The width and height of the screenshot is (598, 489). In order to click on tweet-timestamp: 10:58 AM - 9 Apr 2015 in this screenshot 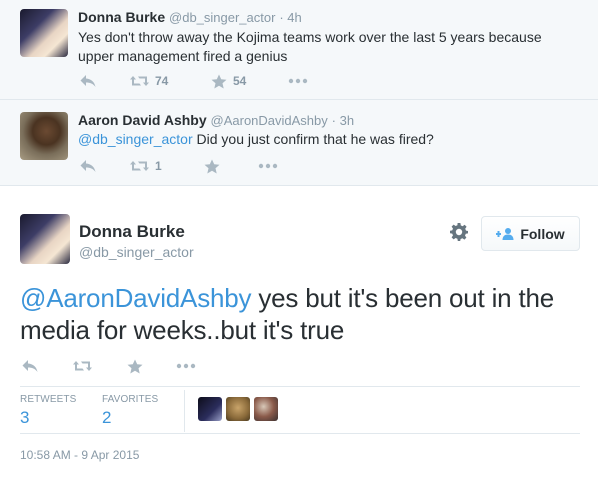, I will do `click(80, 455)`.